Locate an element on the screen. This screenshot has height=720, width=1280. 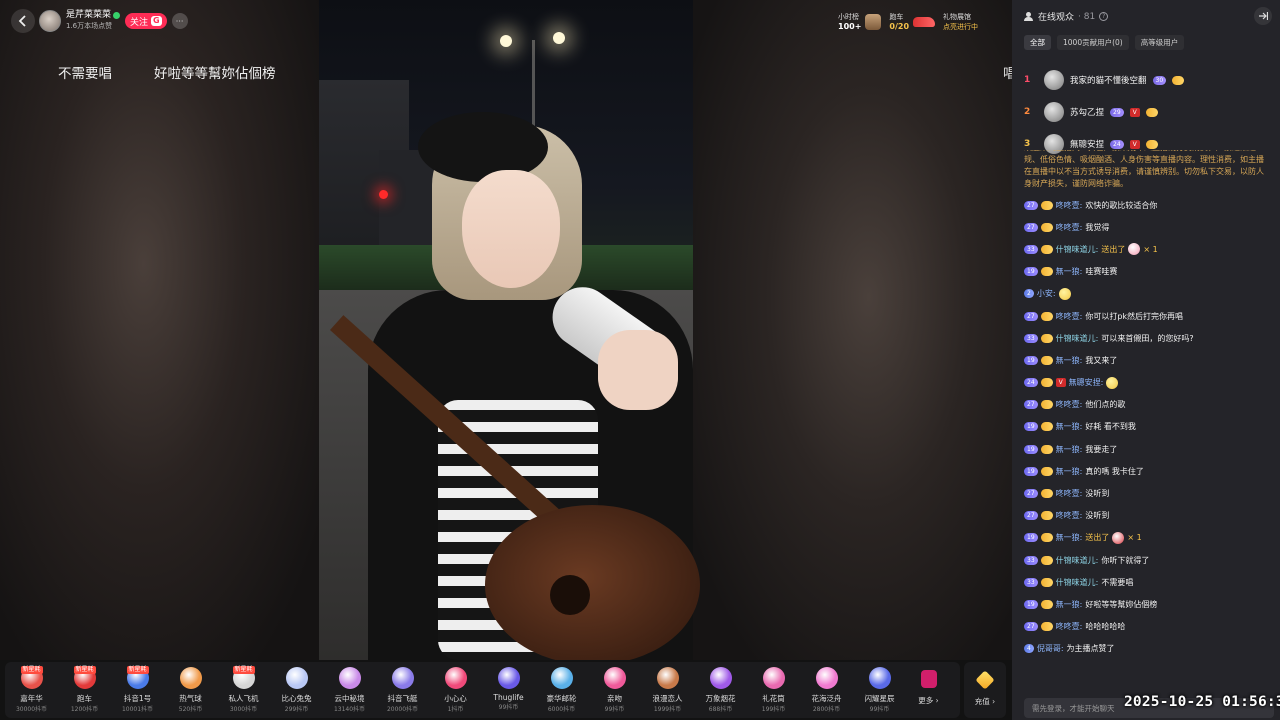
follow-button: 关注 G is located at coordinates (146, 21).